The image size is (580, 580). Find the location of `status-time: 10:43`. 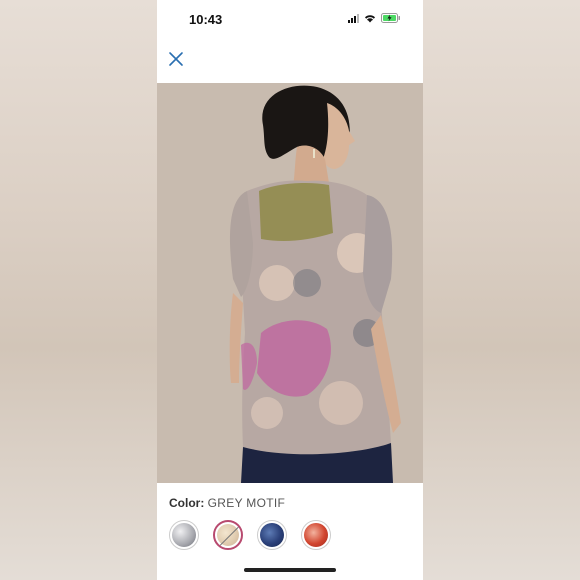

status-time: 10:43 is located at coordinates (206, 19).